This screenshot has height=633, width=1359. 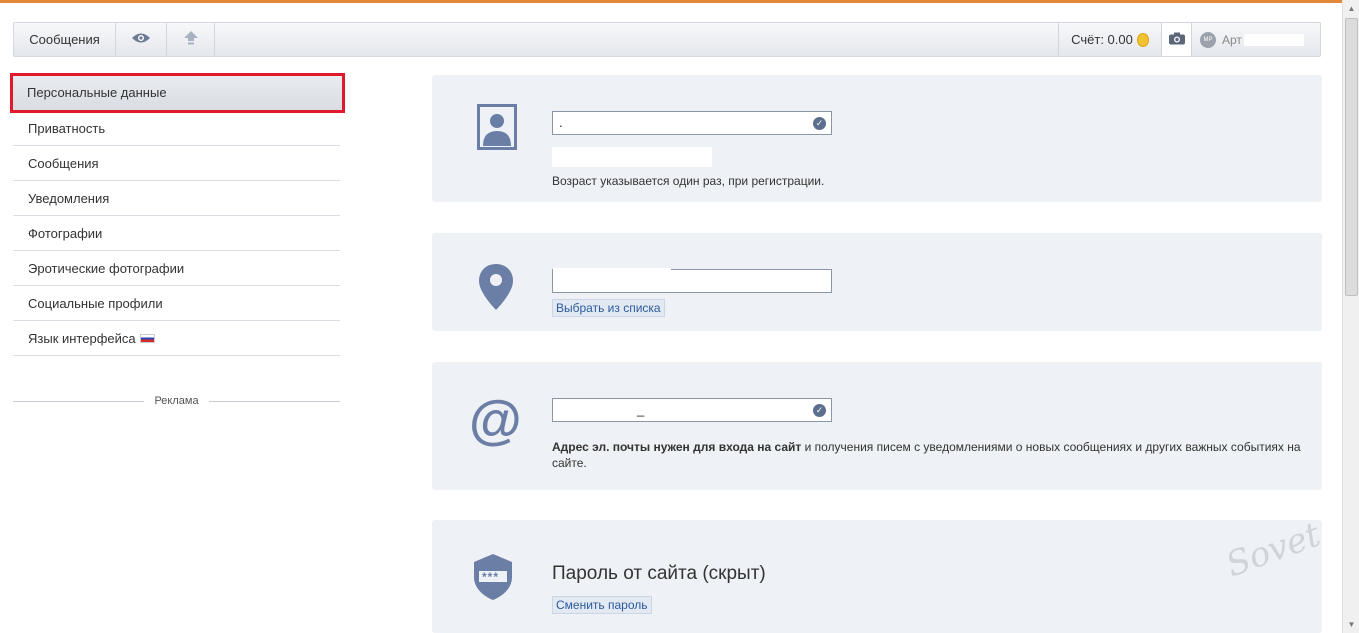 I want to click on camera-button, so click(x=1177, y=39).